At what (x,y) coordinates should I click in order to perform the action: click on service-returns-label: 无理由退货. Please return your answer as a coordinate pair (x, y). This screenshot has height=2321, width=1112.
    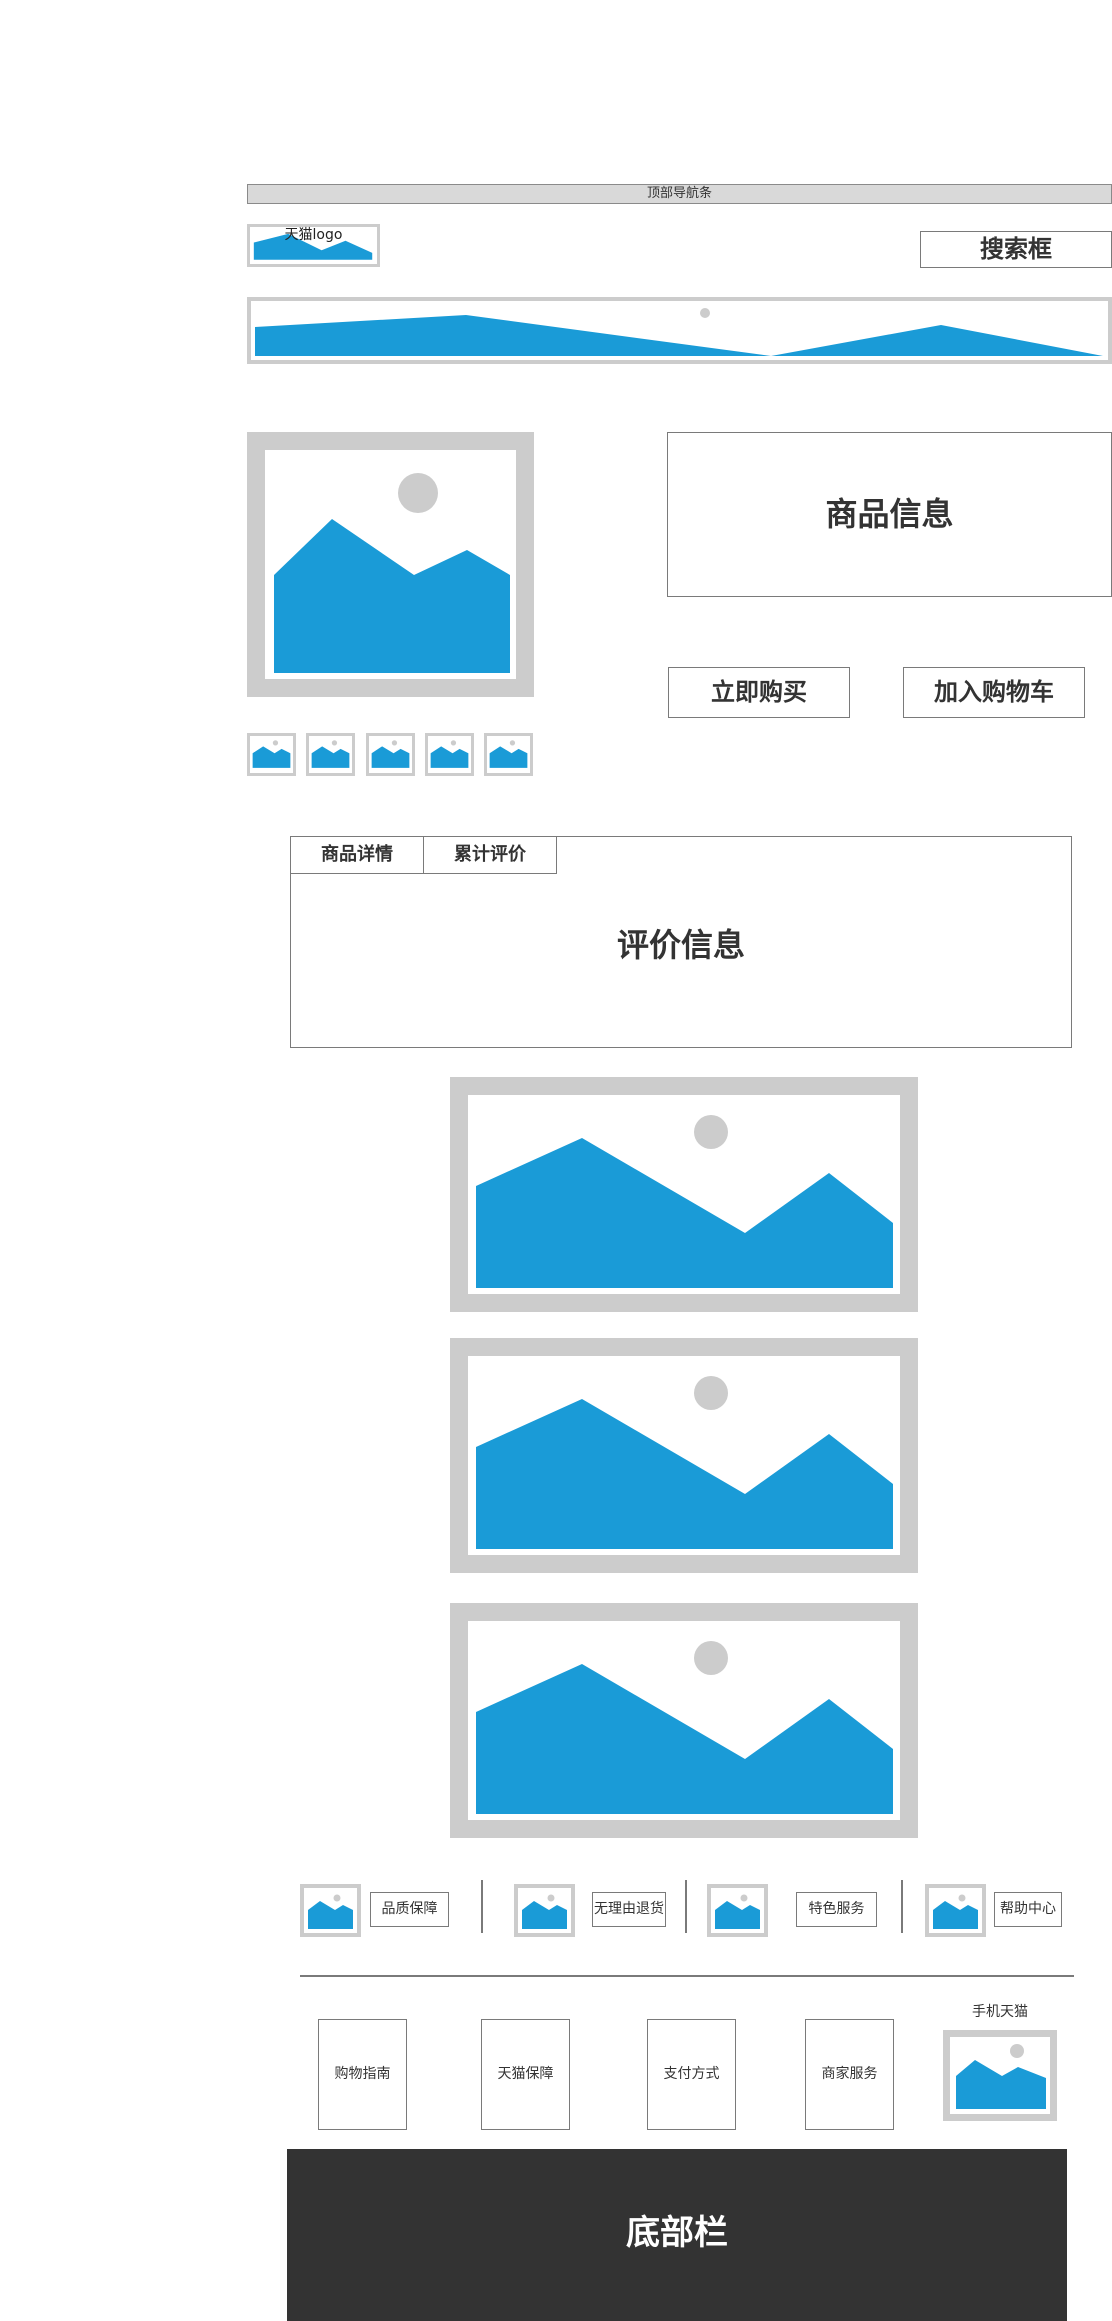
    Looking at the image, I should click on (629, 1909).